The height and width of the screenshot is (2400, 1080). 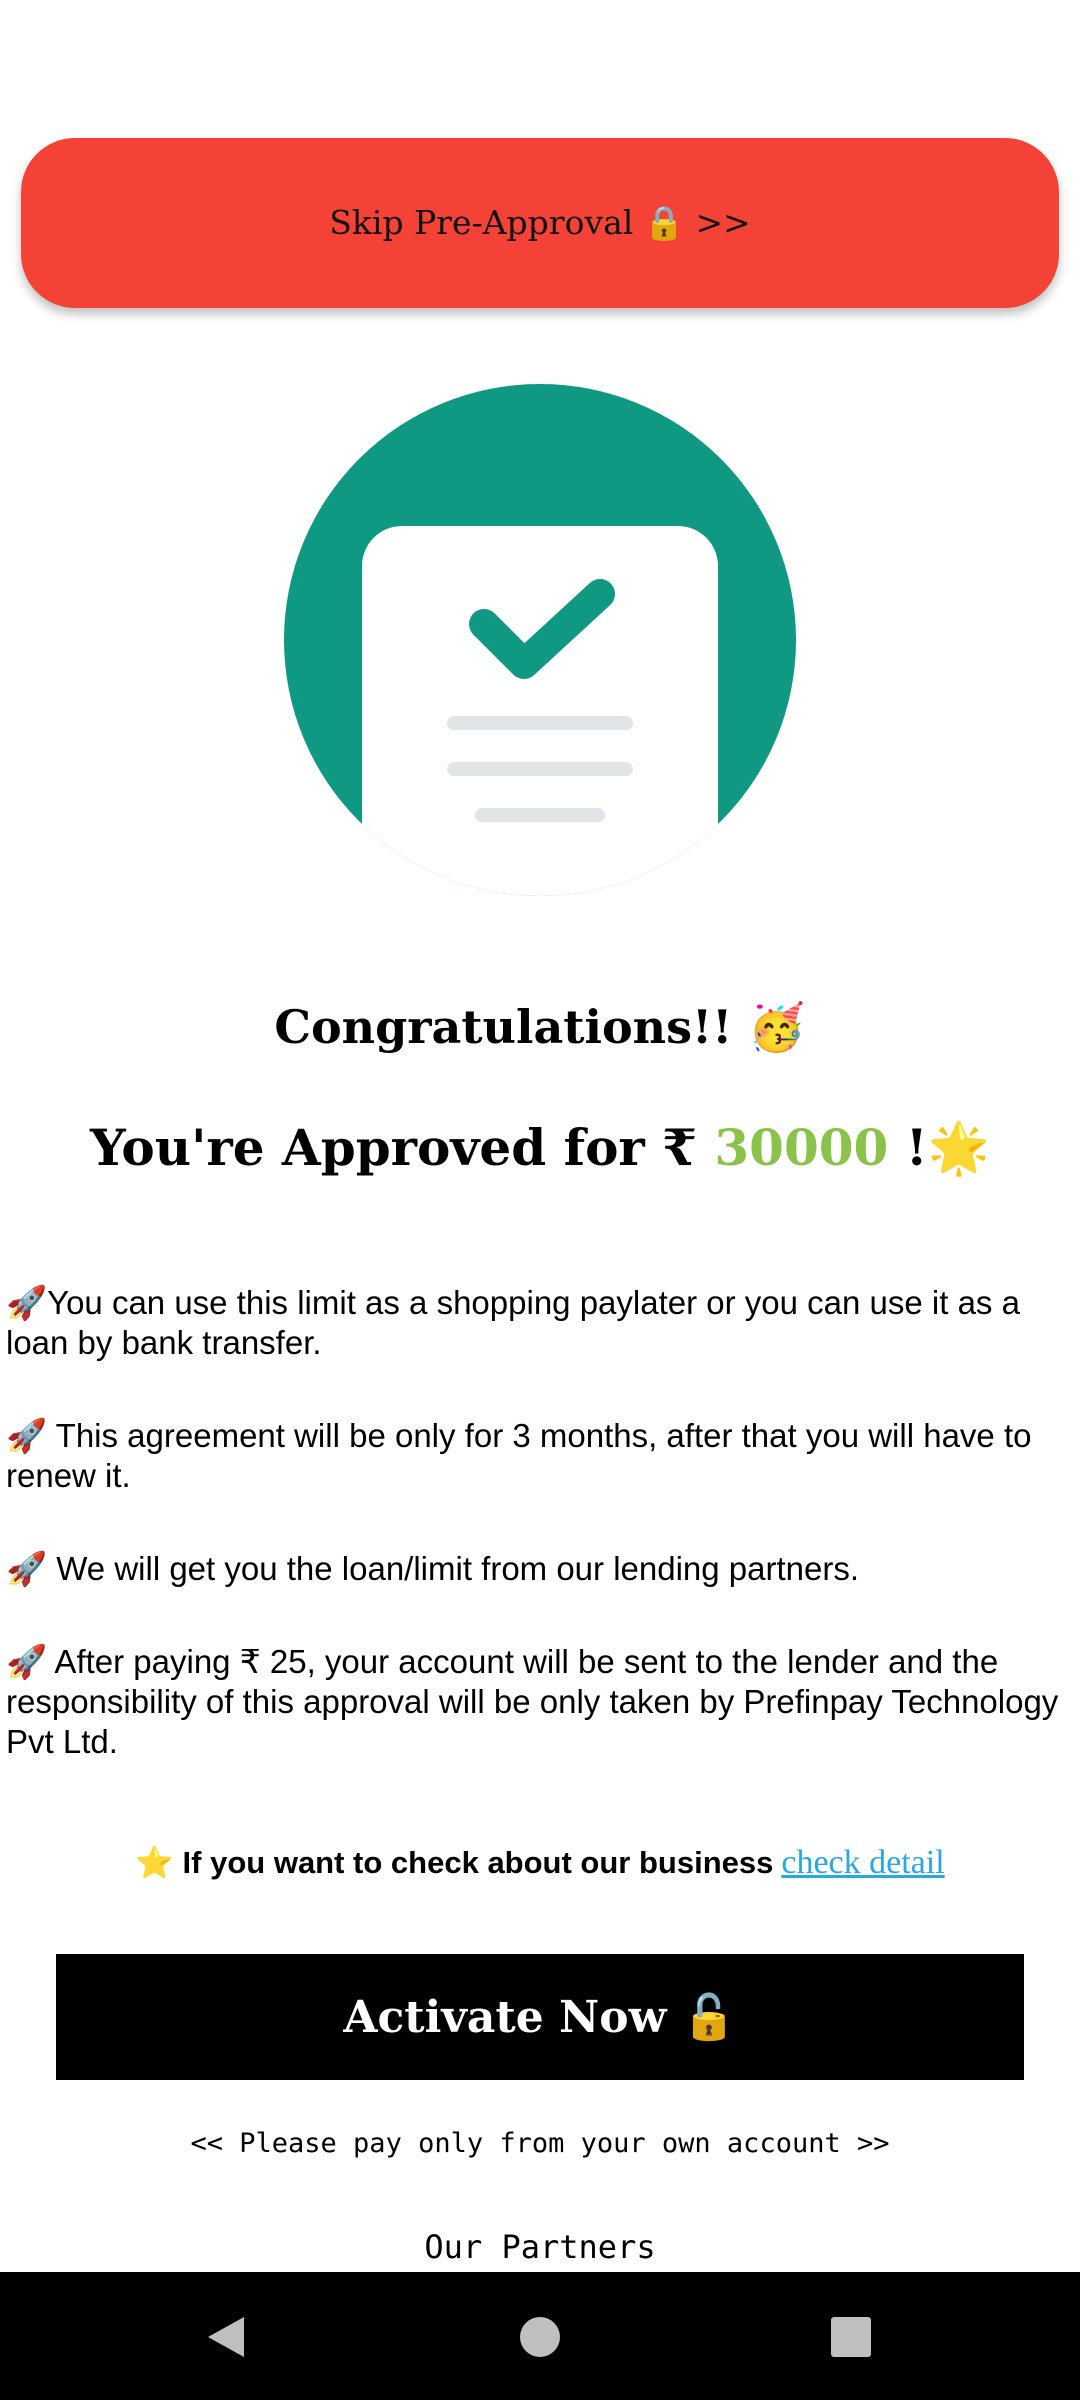 What do you see at coordinates (540, 2017) in the screenshot?
I see `activate-now-button: Activate Now 🔓` at bounding box center [540, 2017].